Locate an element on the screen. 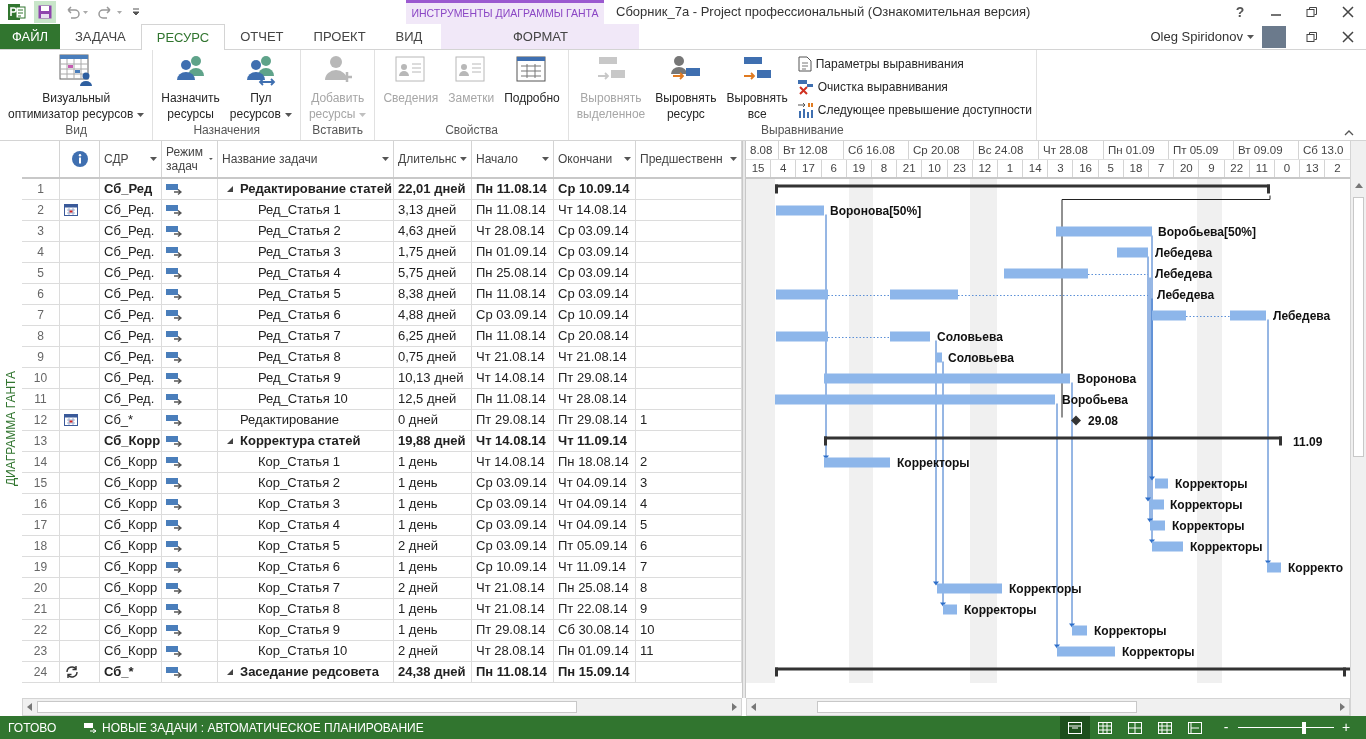  ribbon-tab: ВИД is located at coordinates (409, 36).